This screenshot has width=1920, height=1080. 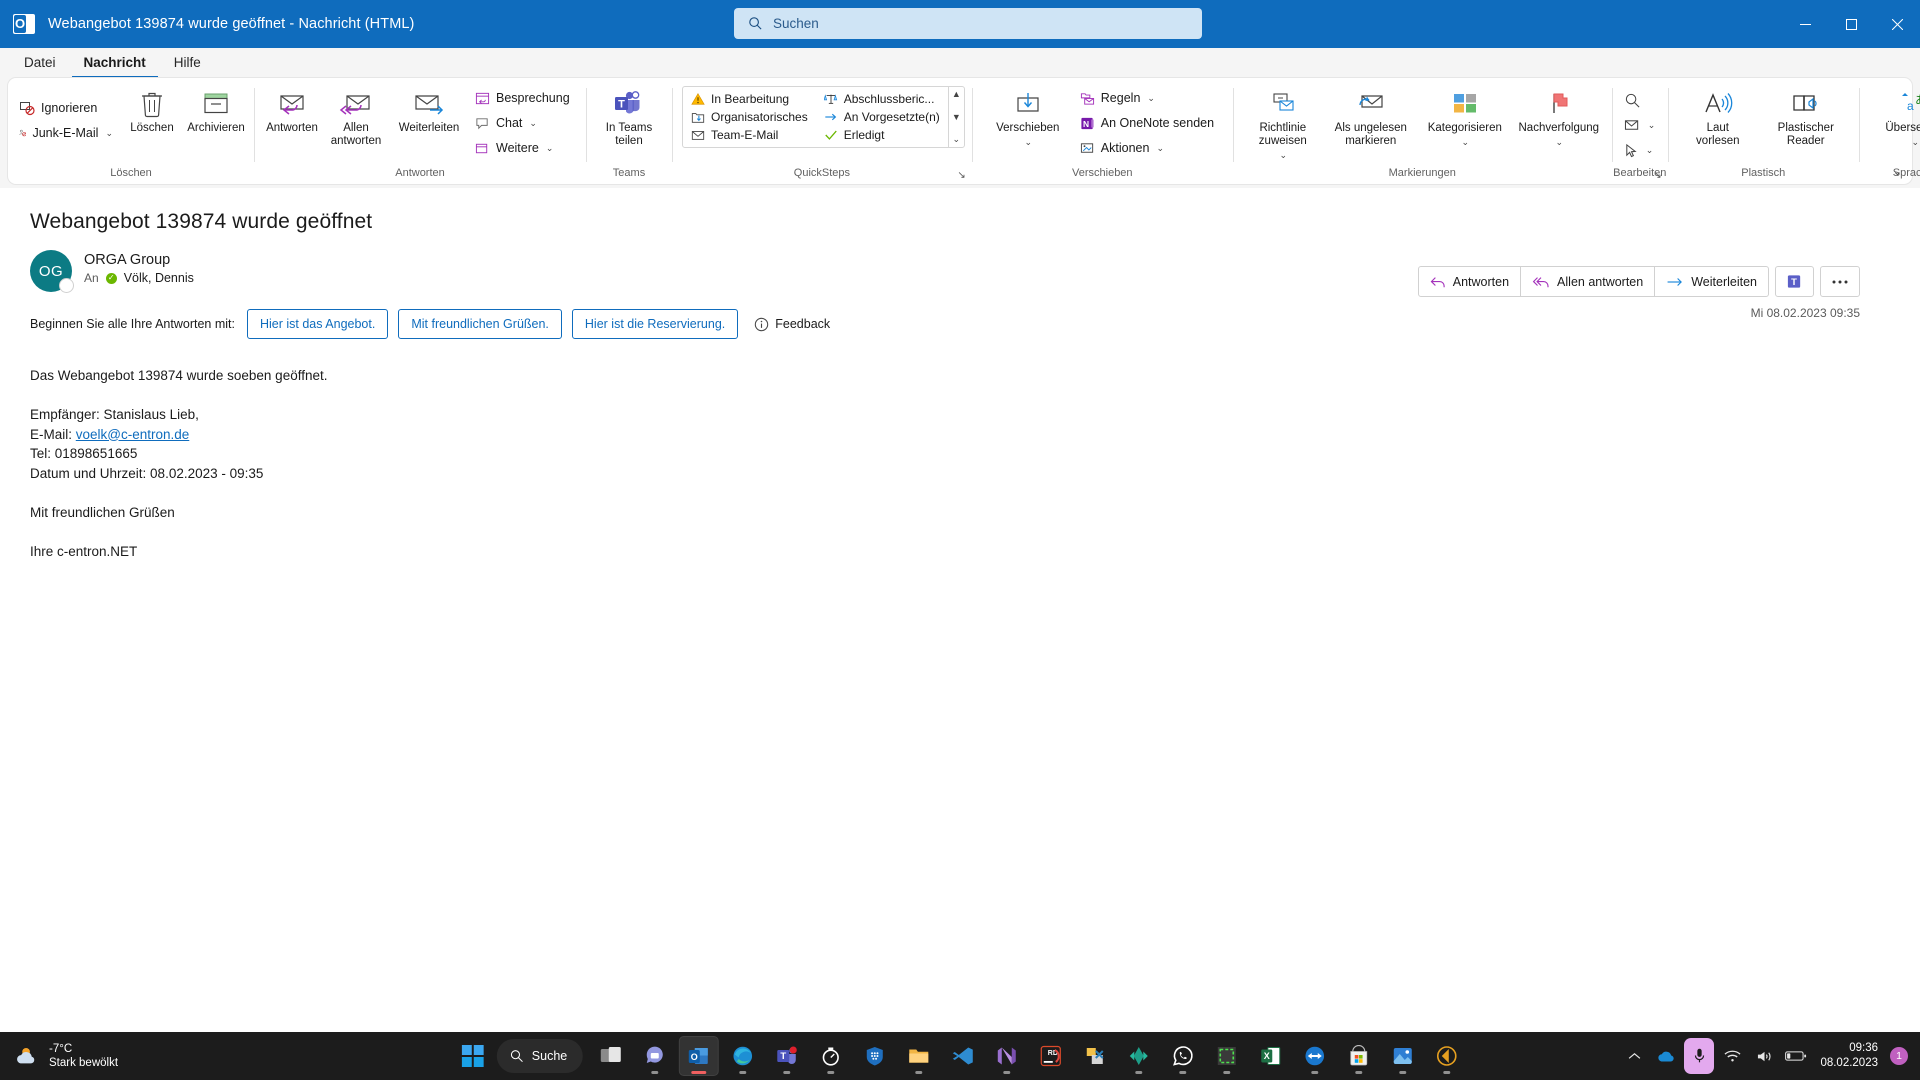 I want to click on follow-up-button: Nachverfolgung ⌄, so click(x=1559, y=116).